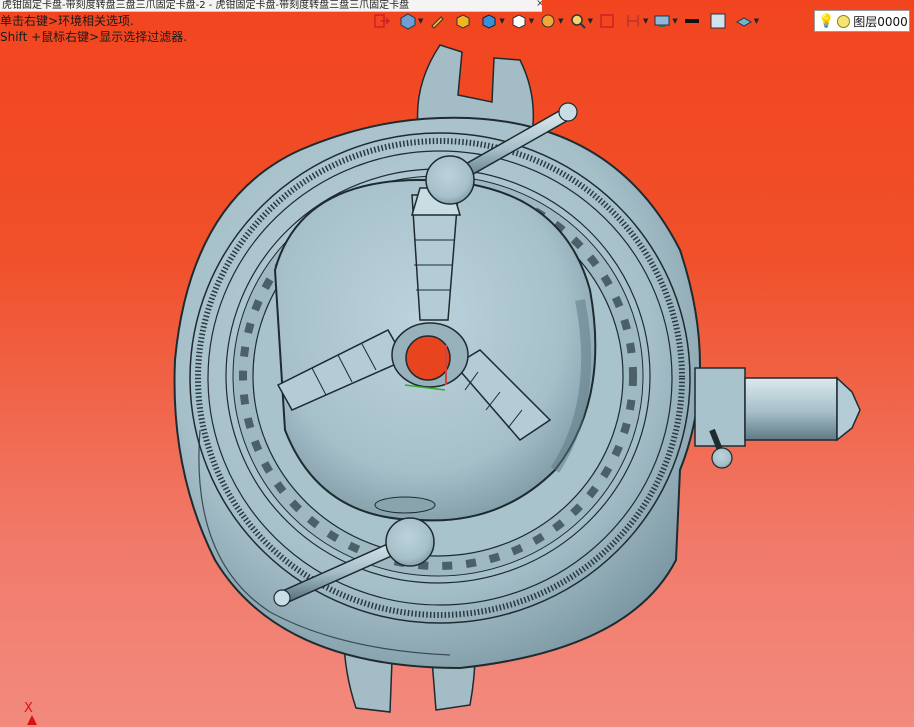  I want to click on layer-name: 图层0000, so click(880, 21).